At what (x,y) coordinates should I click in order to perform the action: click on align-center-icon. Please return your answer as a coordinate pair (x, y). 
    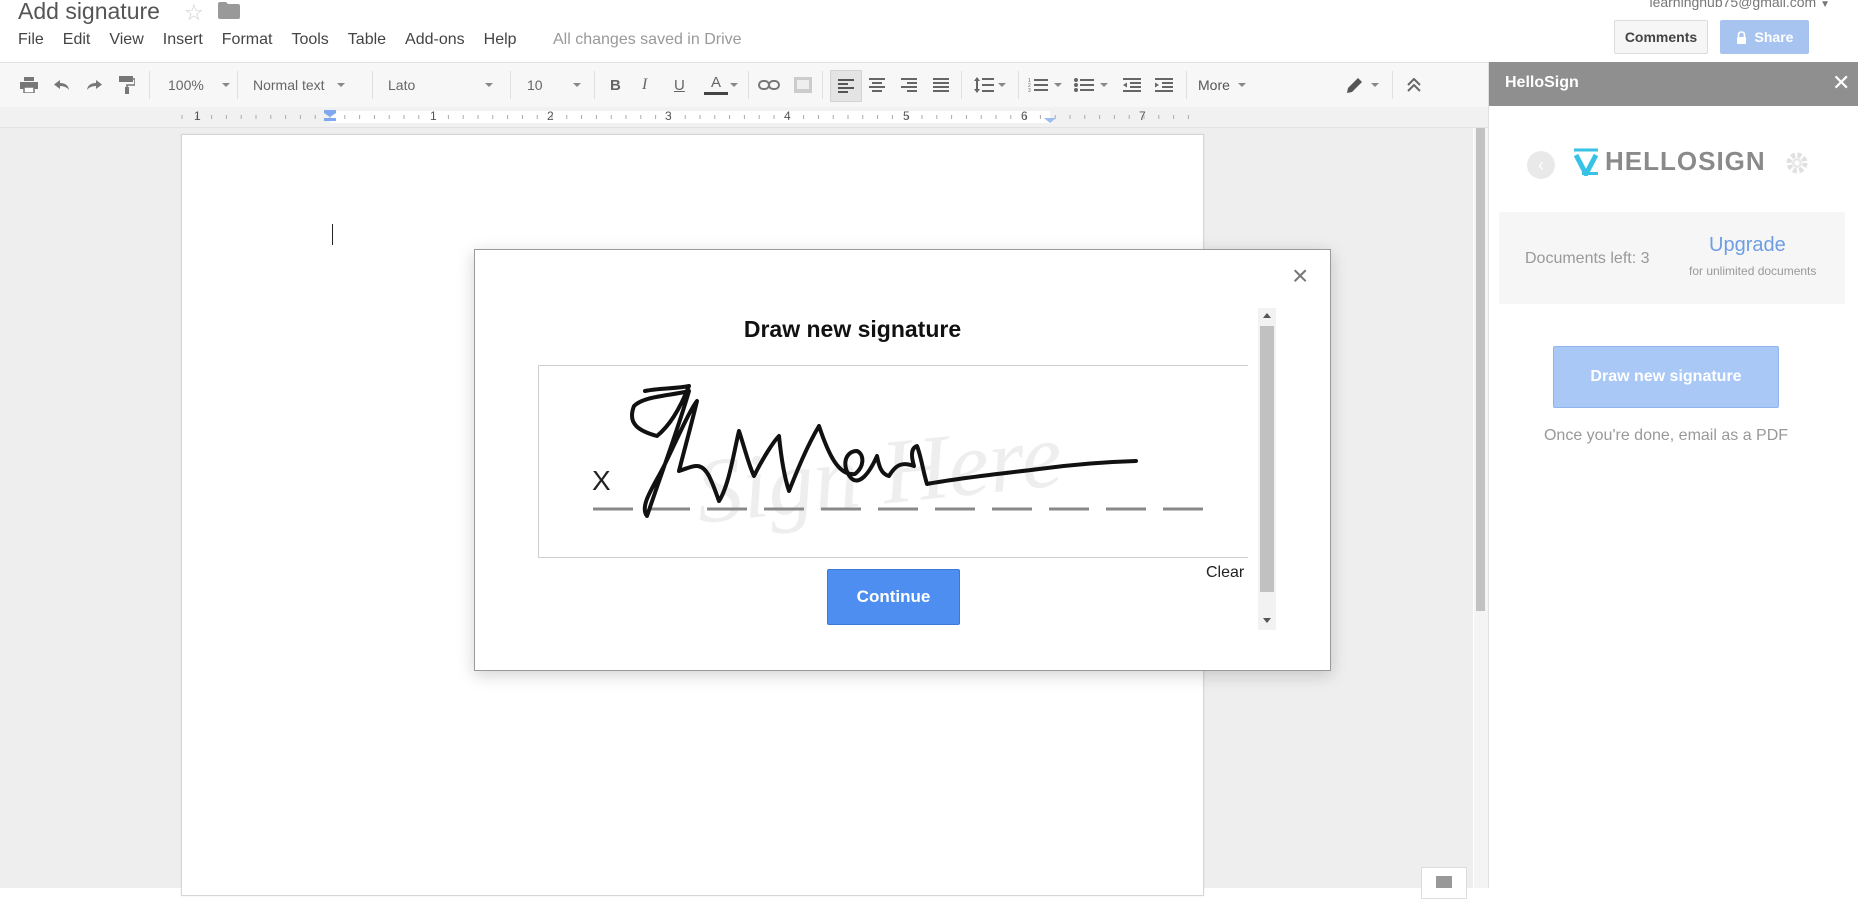
    Looking at the image, I should click on (877, 85).